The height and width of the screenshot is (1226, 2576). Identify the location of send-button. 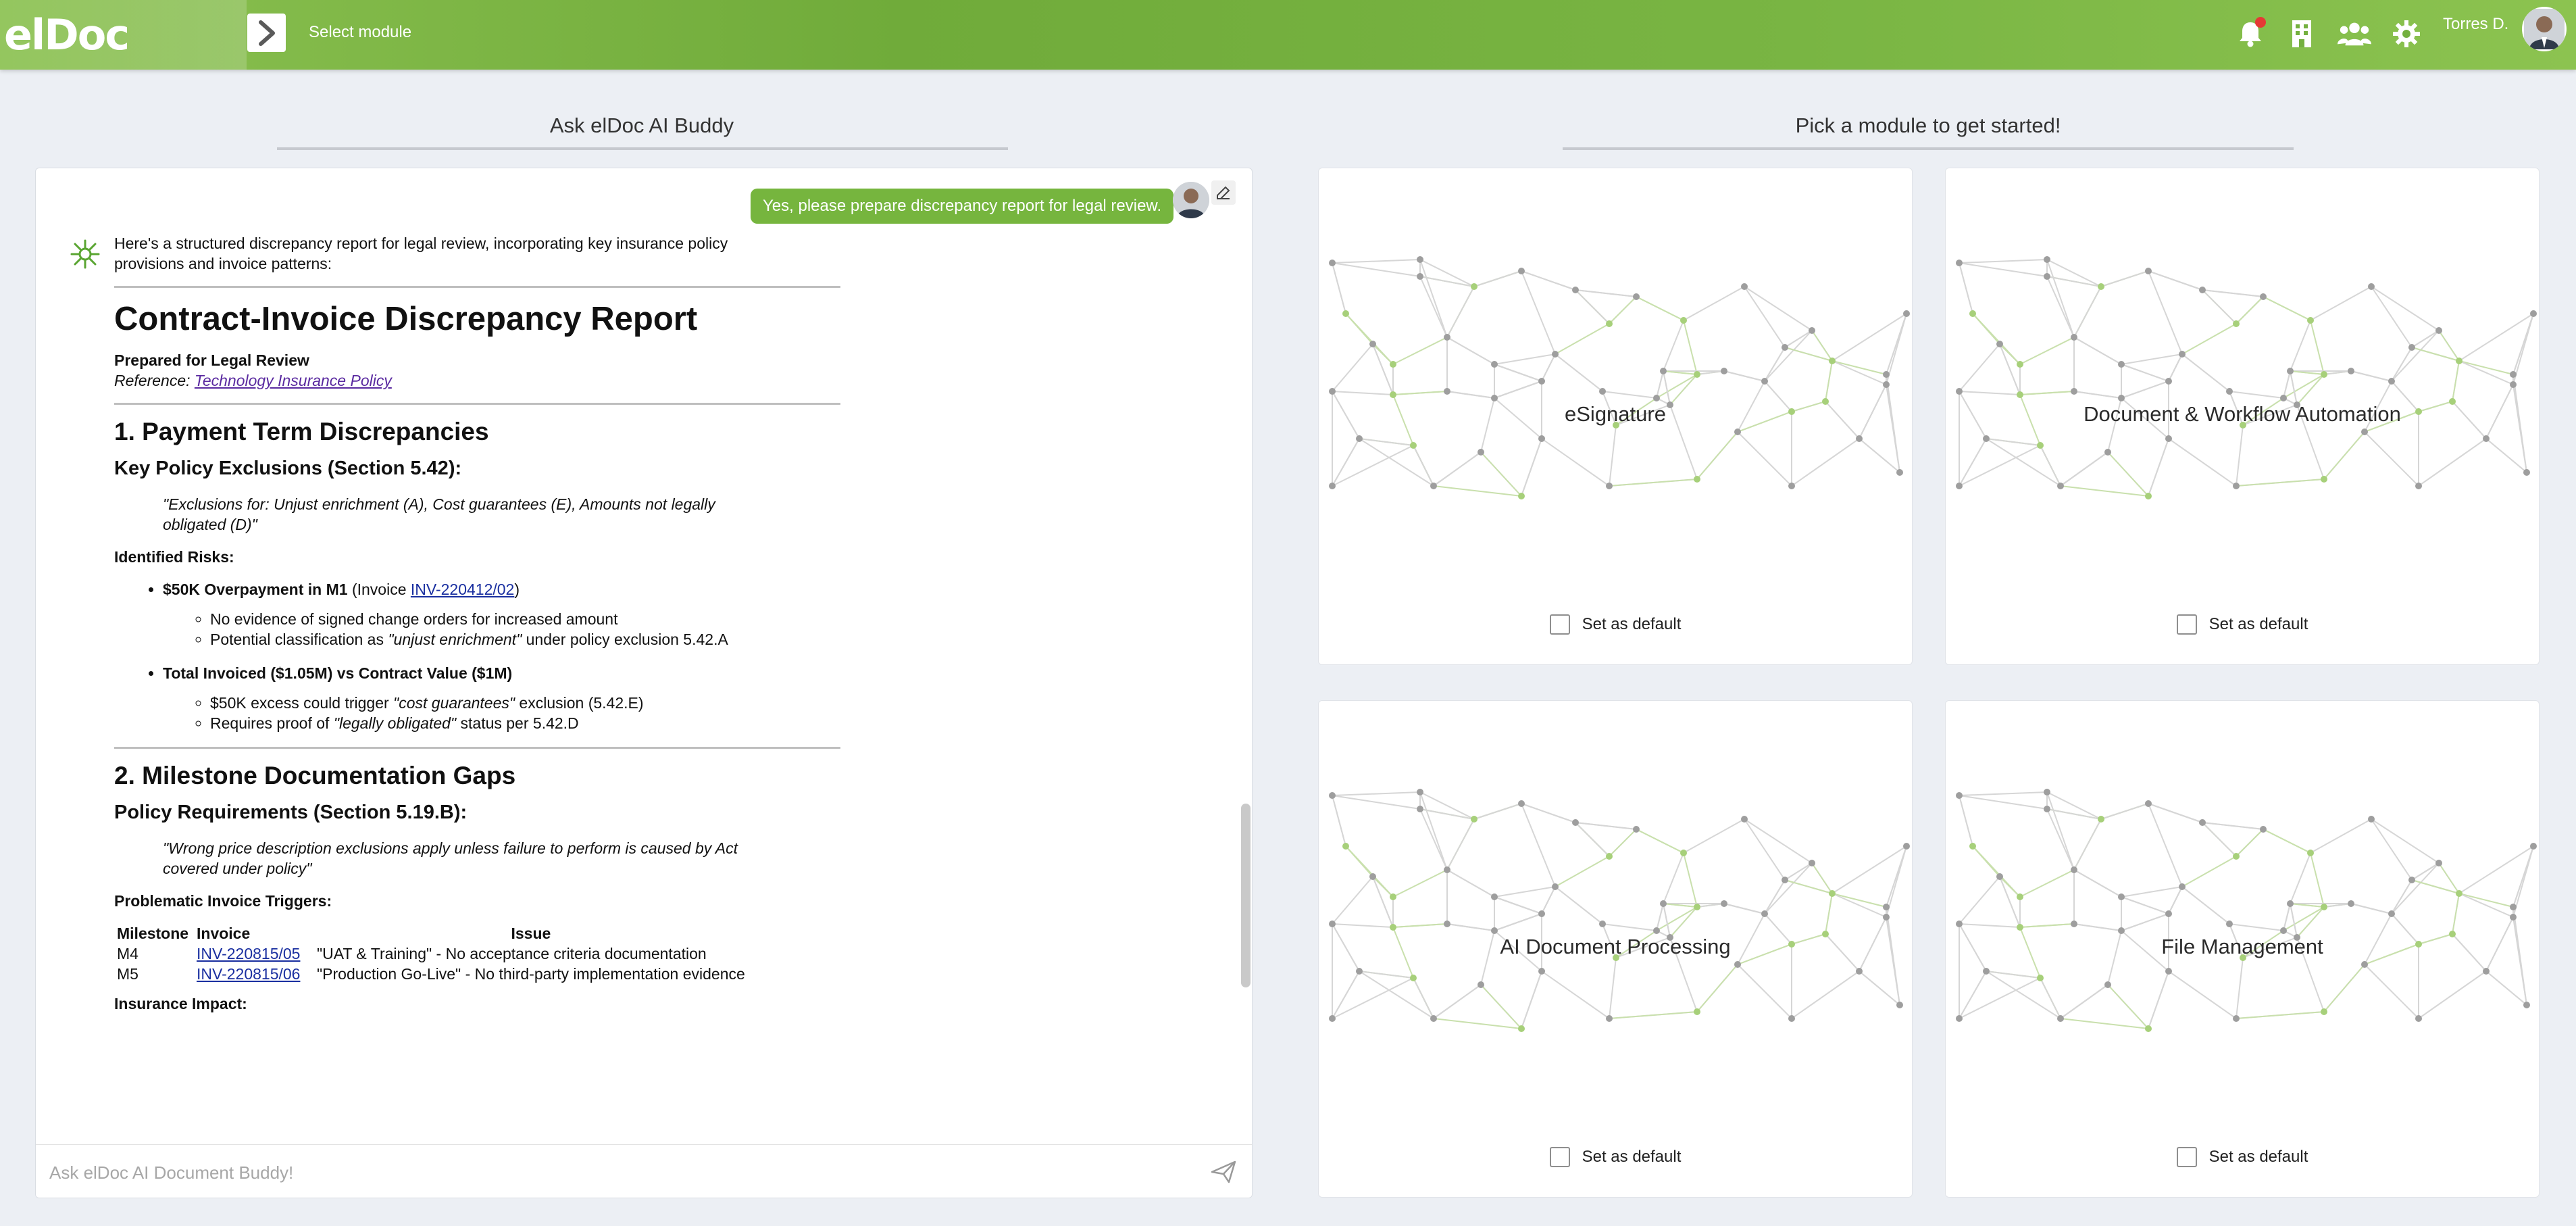
(1223, 1172).